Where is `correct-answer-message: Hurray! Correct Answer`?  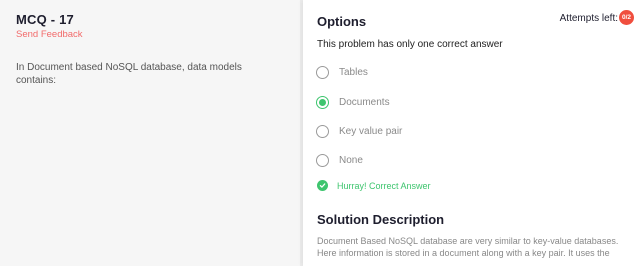
correct-answer-message: Hurray! Correct Answer is located at coordinates (374, 185).